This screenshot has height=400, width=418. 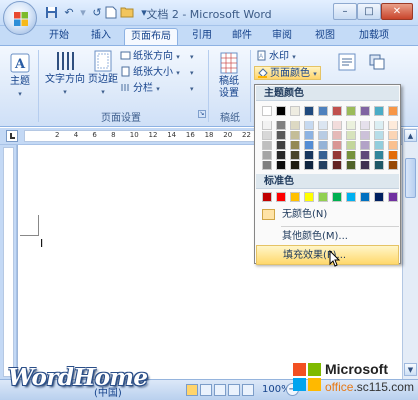 I want to click on tab-mailings: 邮件, so click(x=242, y=37).